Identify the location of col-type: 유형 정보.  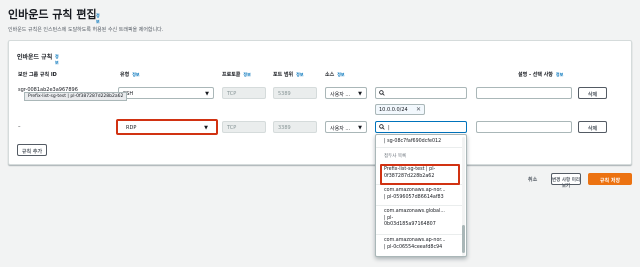
(130, 74).